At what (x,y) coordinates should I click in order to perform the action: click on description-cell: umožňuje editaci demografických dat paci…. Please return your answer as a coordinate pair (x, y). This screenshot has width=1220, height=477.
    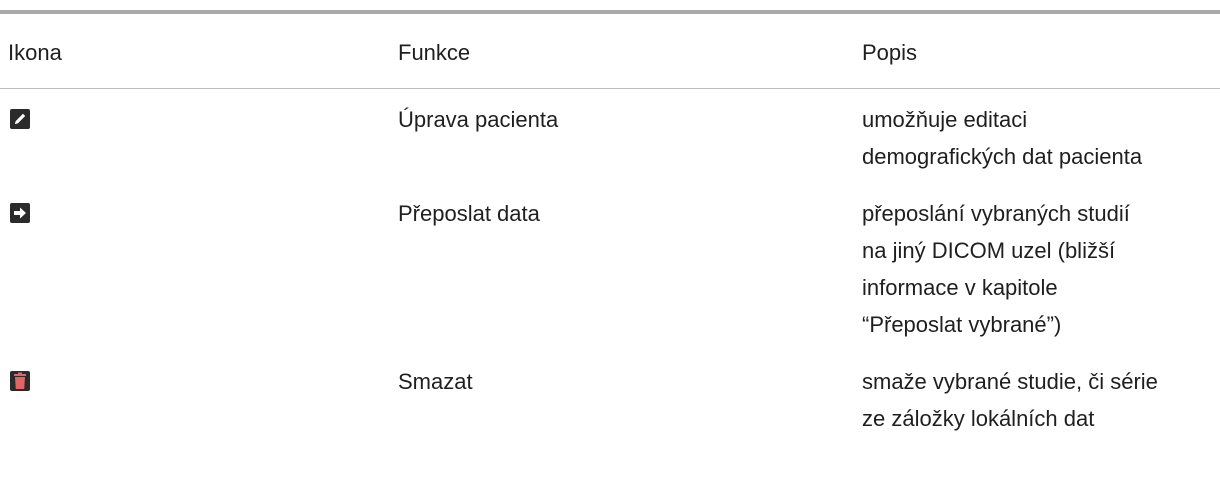
    Looking at the image, I should click on (1037, 136).